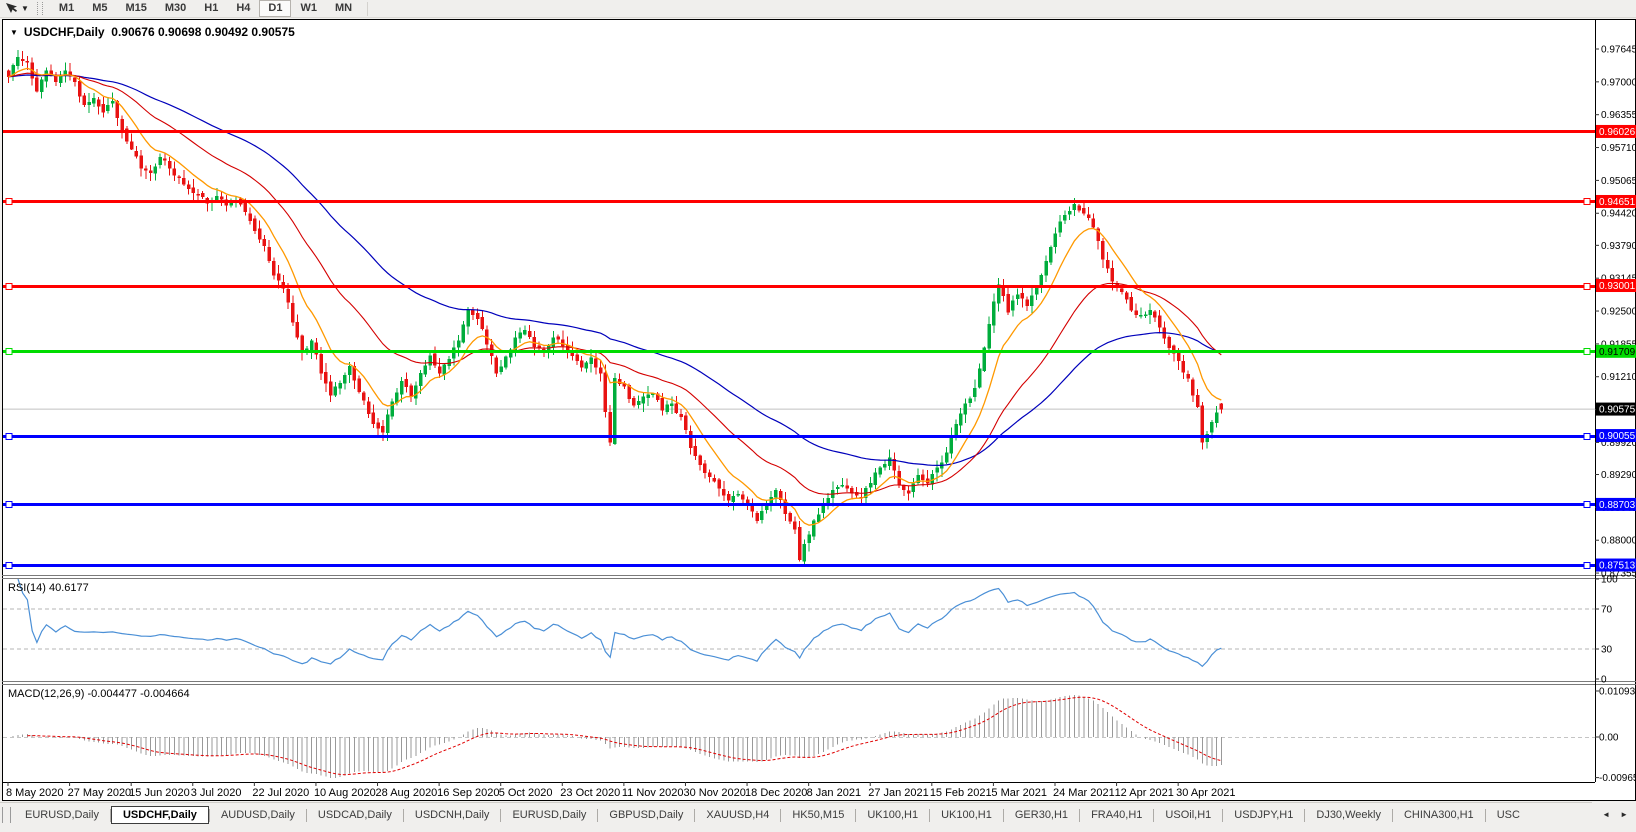 The height and width of the screenshot is (832, 1636). I want to click on macd-label: MACD(12,26,9) -0.004477 -0.004664, so click(99, 694).